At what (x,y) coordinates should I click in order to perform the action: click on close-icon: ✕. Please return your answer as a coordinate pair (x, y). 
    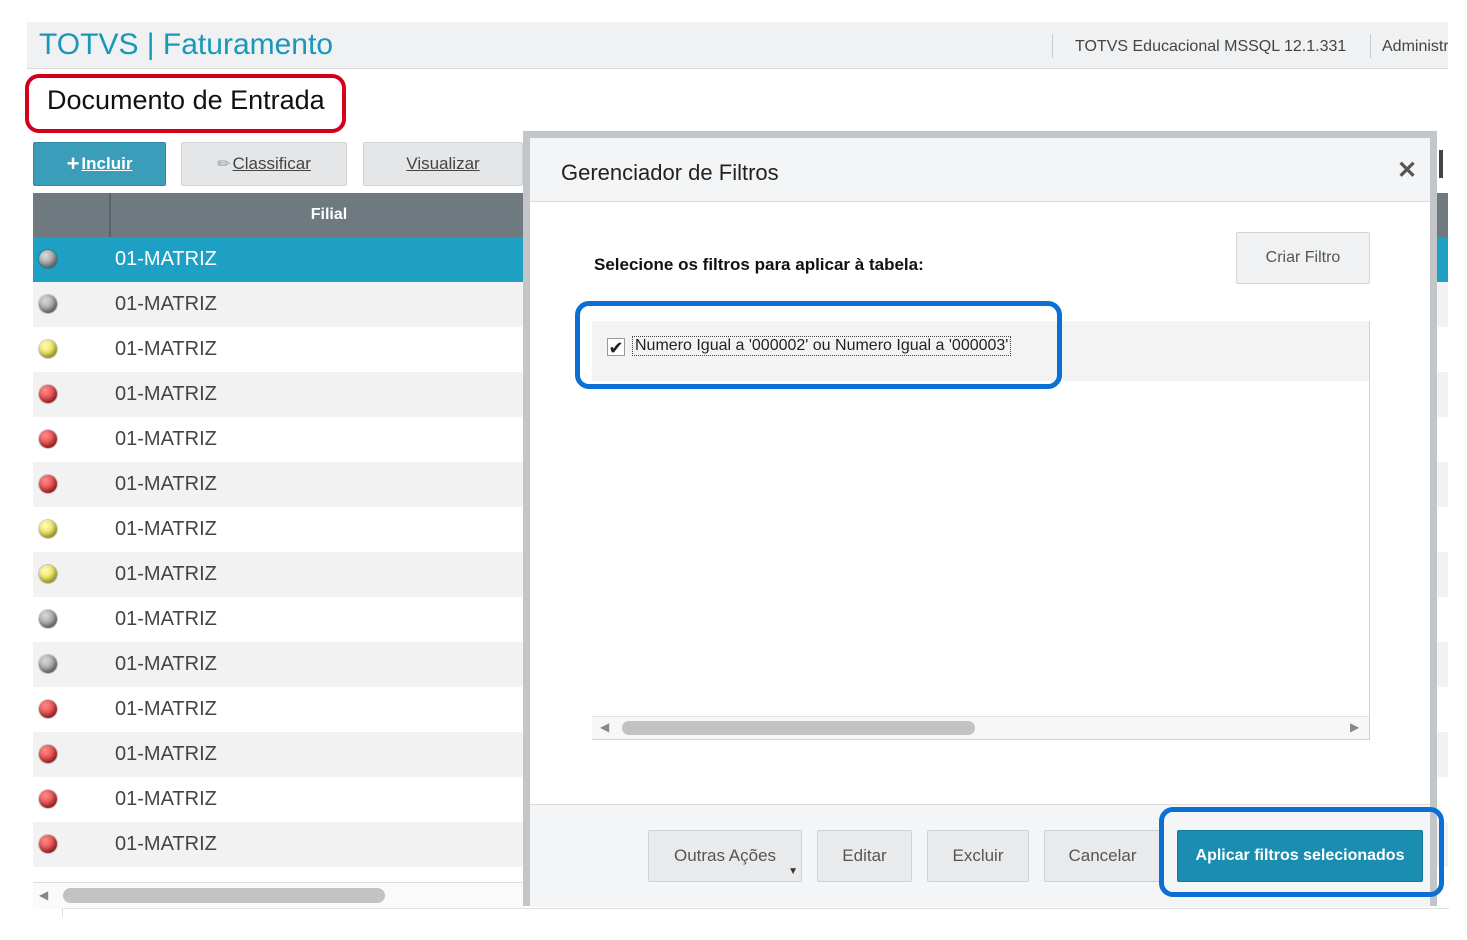
    Looking at the image, I should click on (1407, 170).